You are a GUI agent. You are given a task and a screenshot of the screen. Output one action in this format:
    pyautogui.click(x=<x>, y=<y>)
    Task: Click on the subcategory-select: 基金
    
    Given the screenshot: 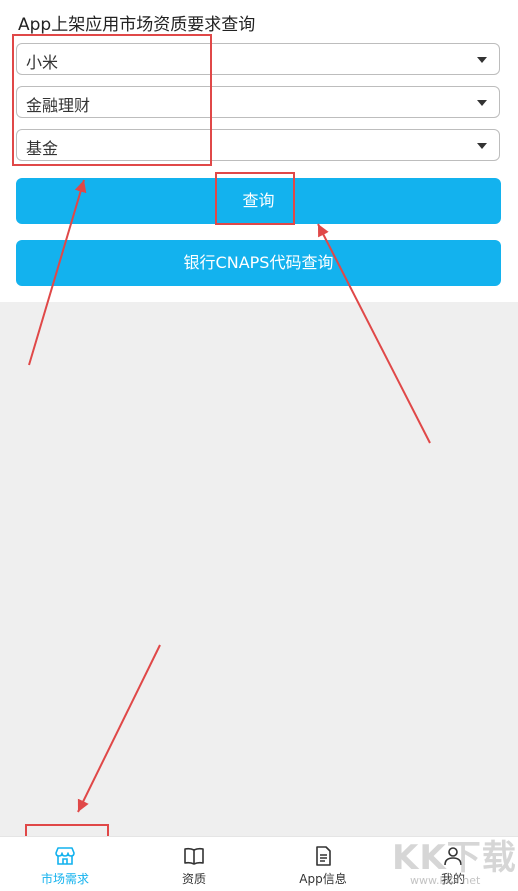 What is the action you would take?
    pyautogui.click(x=258, y=145)
    